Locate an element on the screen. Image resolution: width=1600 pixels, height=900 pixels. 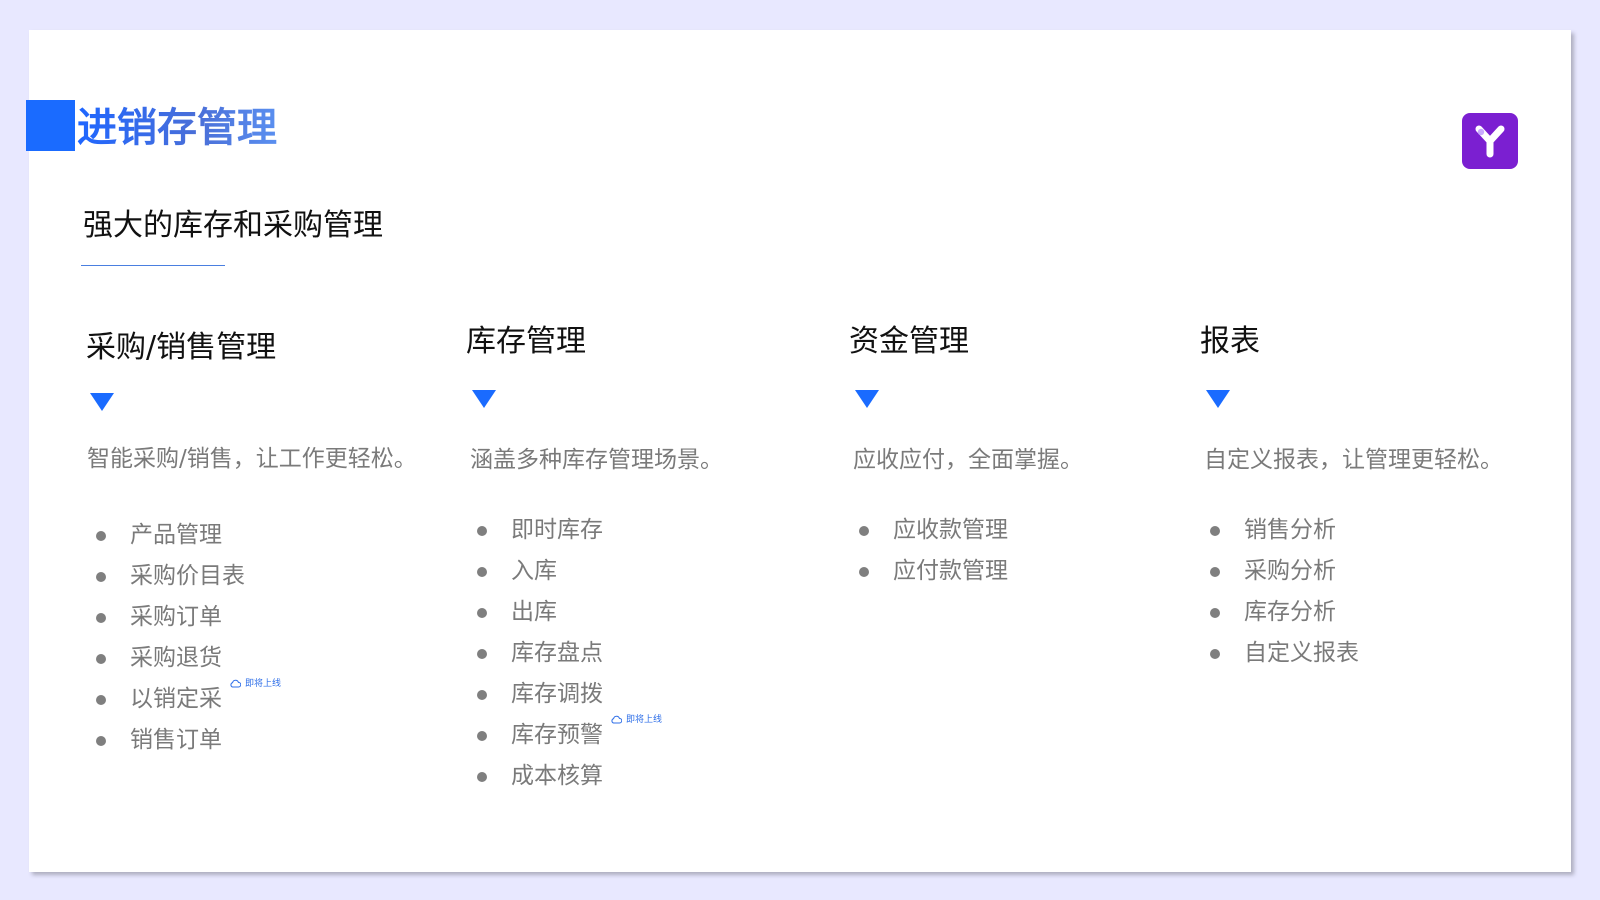
list-item: 库存分析 is located at coordinates (1284, 612).